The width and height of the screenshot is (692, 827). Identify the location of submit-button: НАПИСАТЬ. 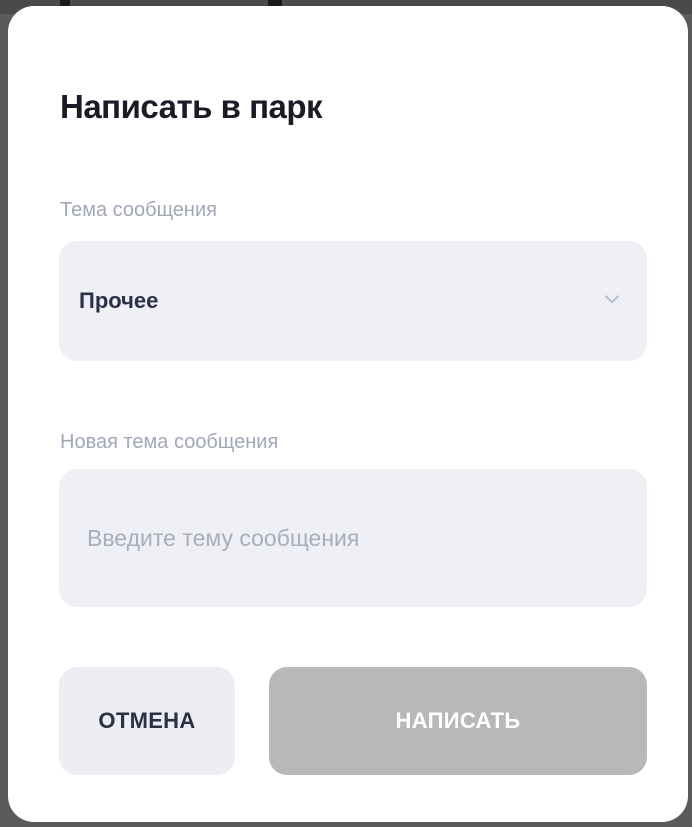
(458, 721).